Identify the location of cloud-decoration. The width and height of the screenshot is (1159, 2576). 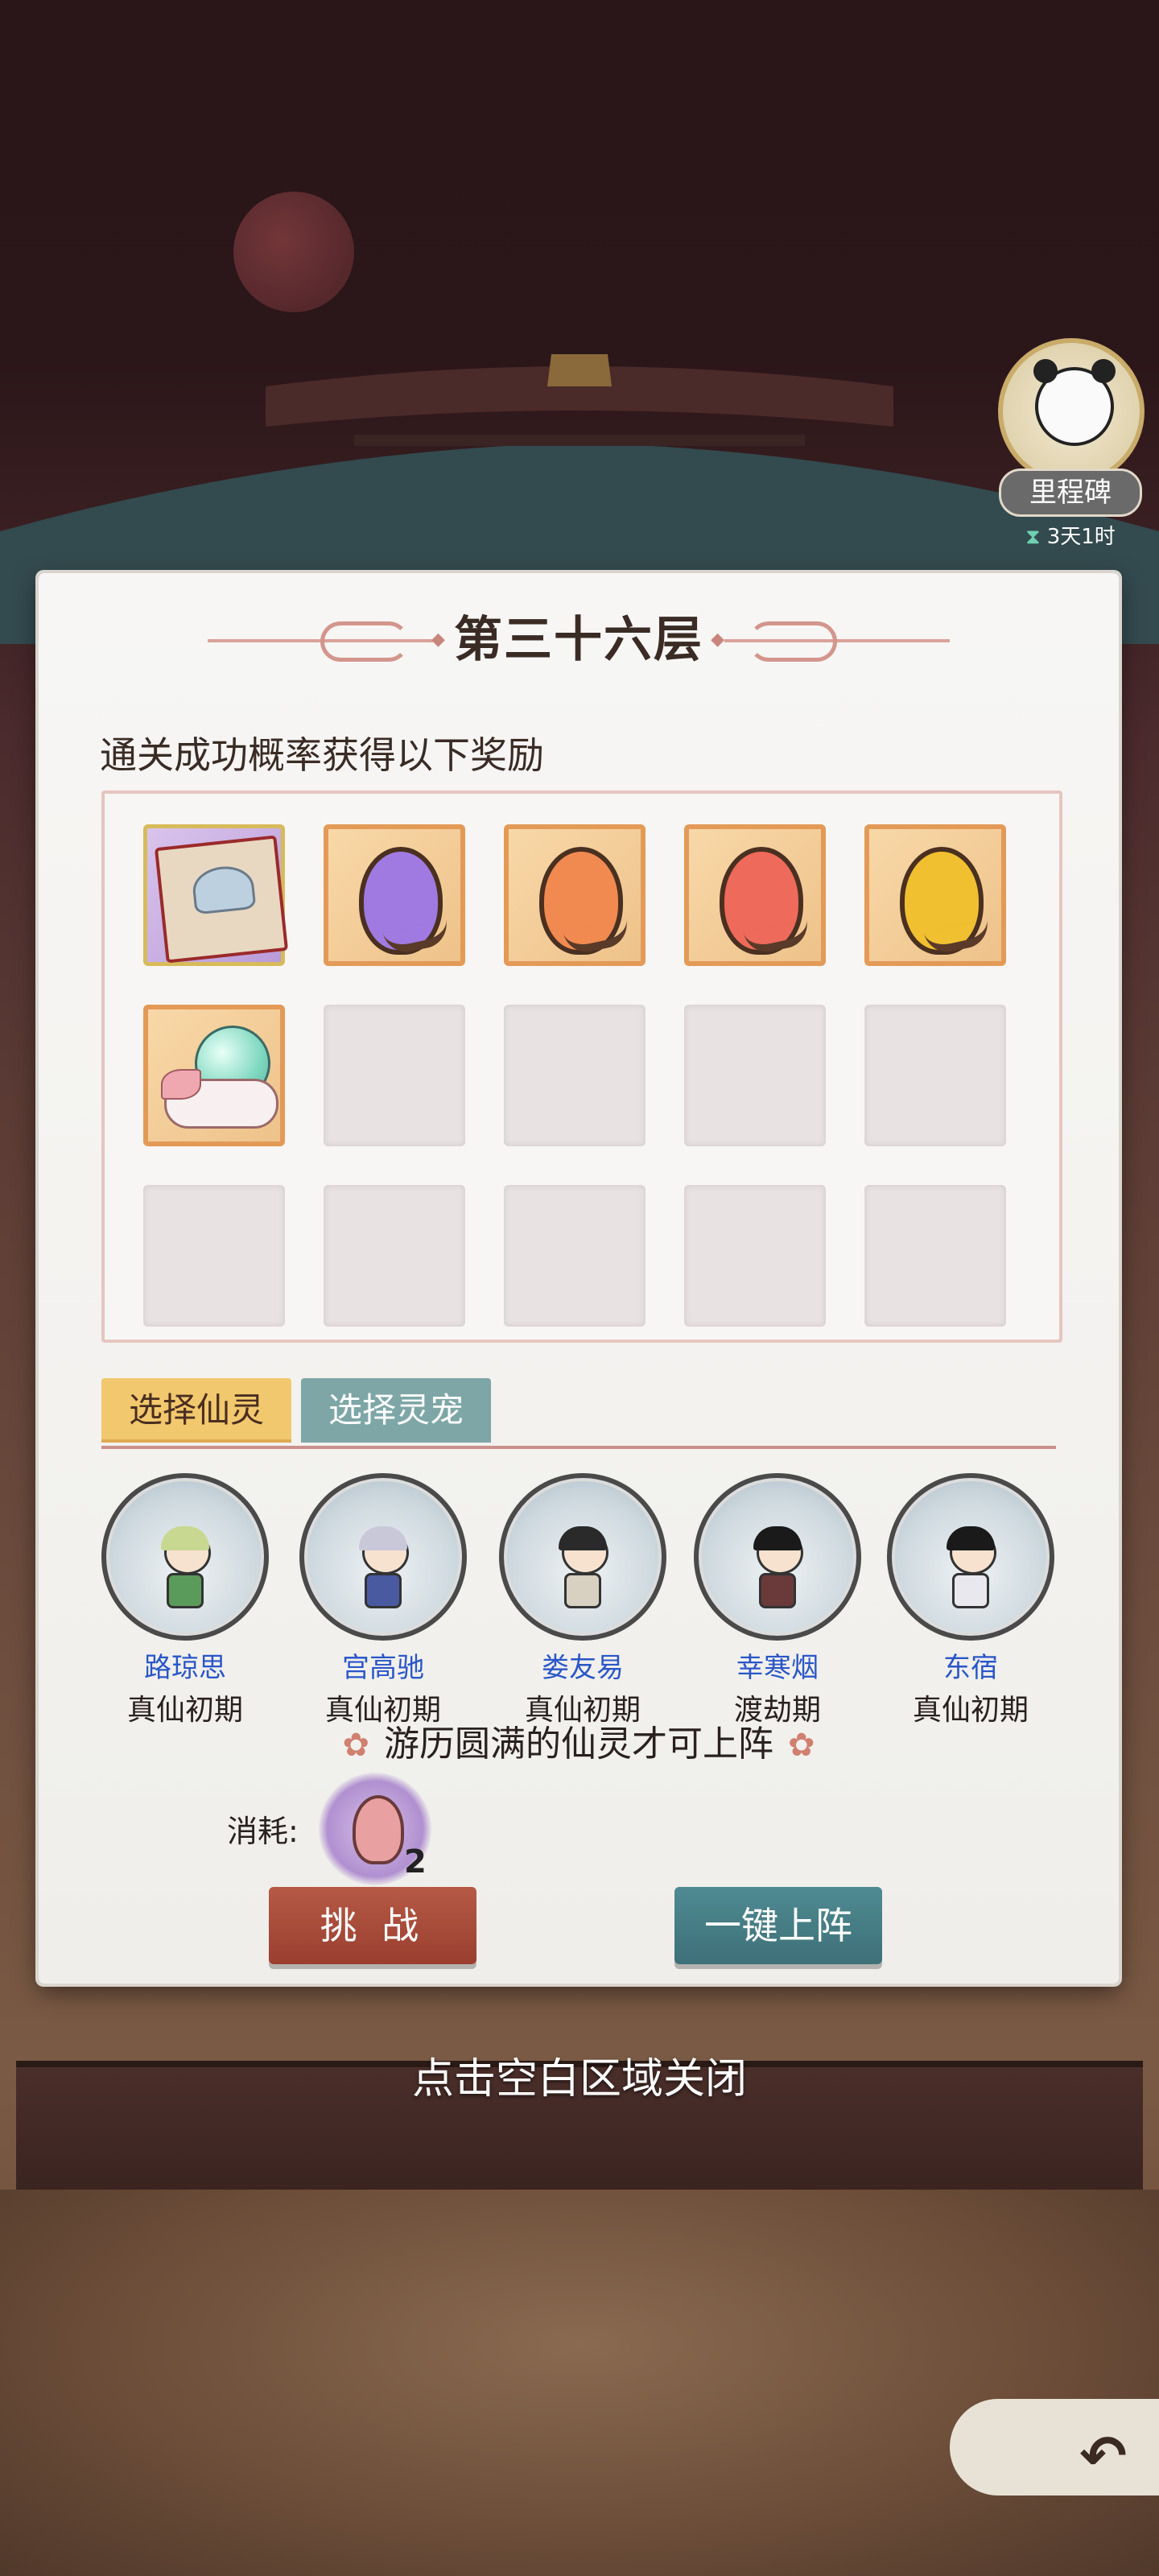
(1054, 2447).